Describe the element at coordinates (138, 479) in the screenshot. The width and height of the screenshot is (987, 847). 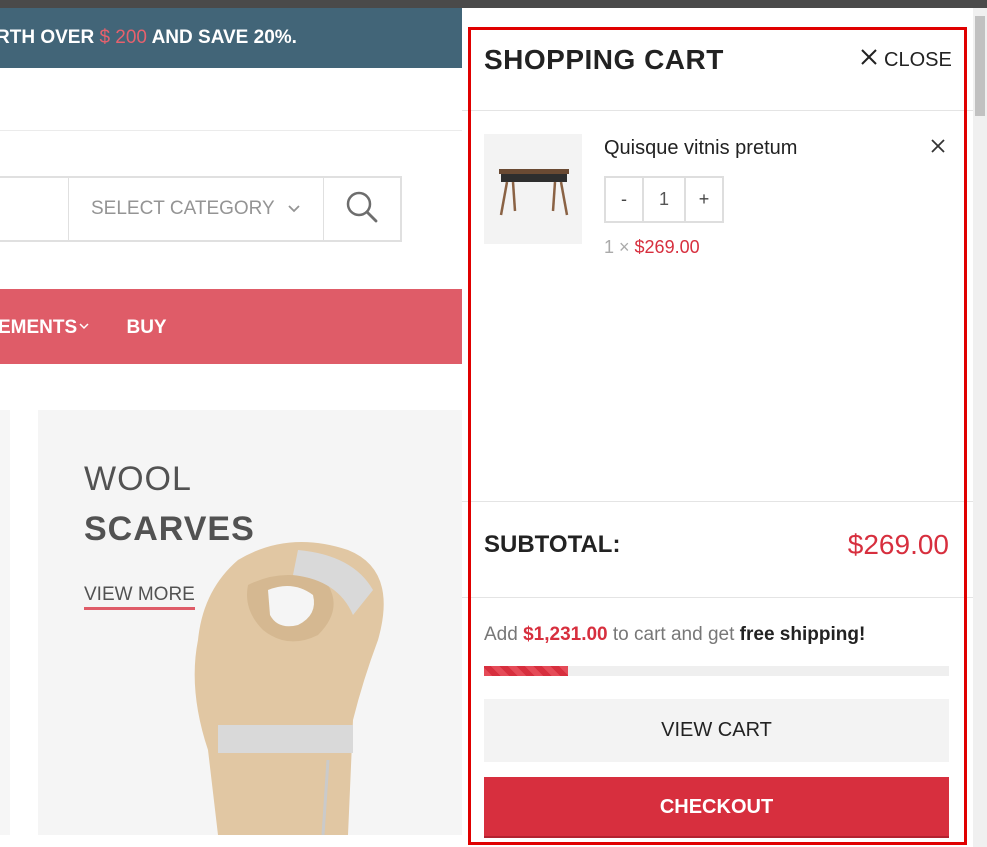
I see `banner-kicker: WOOL` at that location.